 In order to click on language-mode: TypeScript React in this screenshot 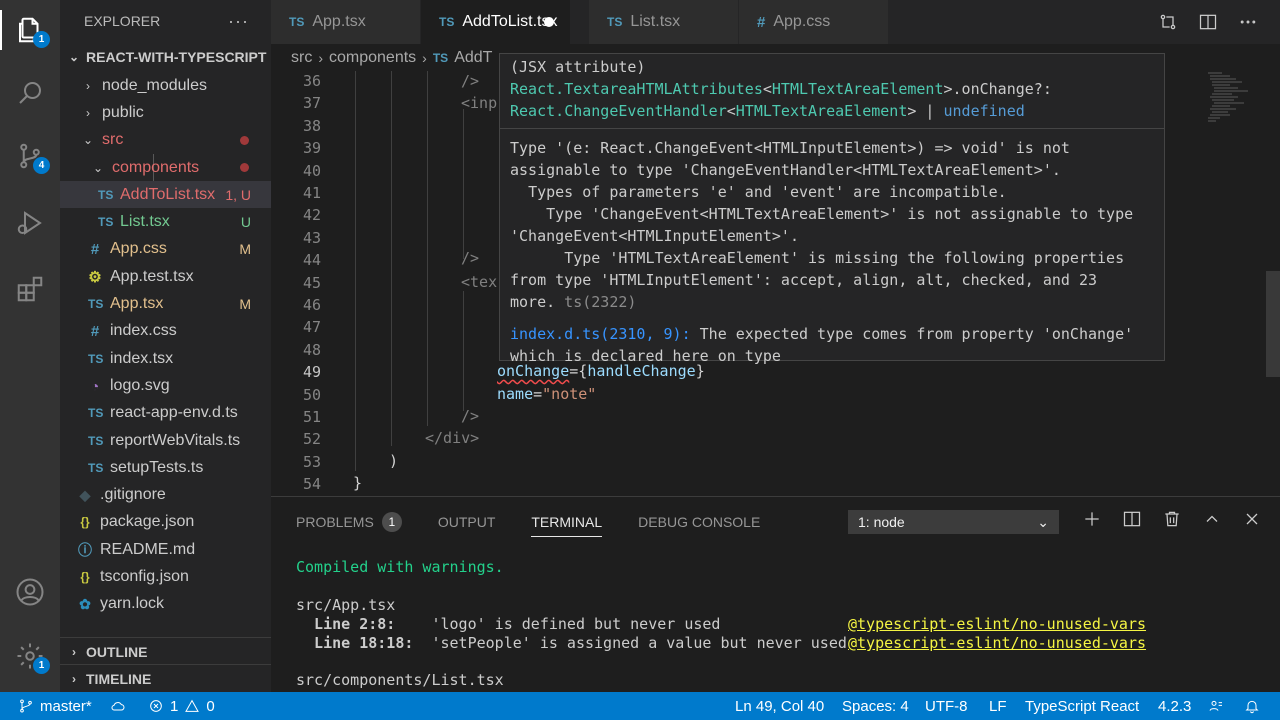, I will do `click(1082, 706)`.